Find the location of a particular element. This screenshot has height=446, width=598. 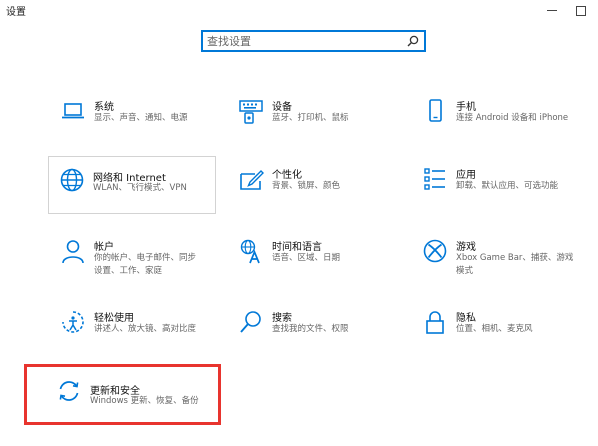

tile-description: 讲述人、放大镜、高对比度 is located at coordinates (145, 329).